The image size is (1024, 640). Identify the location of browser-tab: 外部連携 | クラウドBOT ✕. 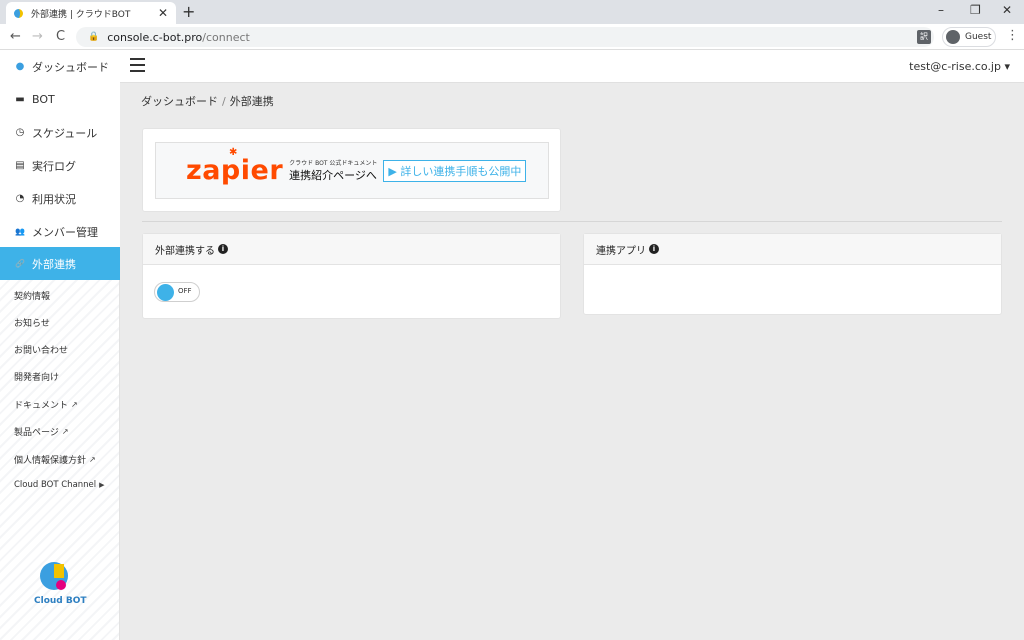
(91, 13).